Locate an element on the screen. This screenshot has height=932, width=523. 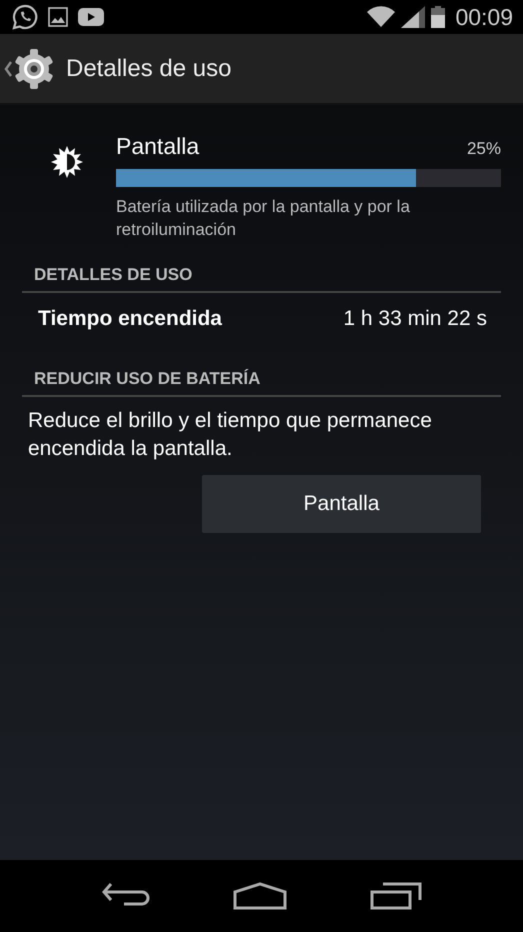
app-name: Pantalla is located at coordinates (158, 146).